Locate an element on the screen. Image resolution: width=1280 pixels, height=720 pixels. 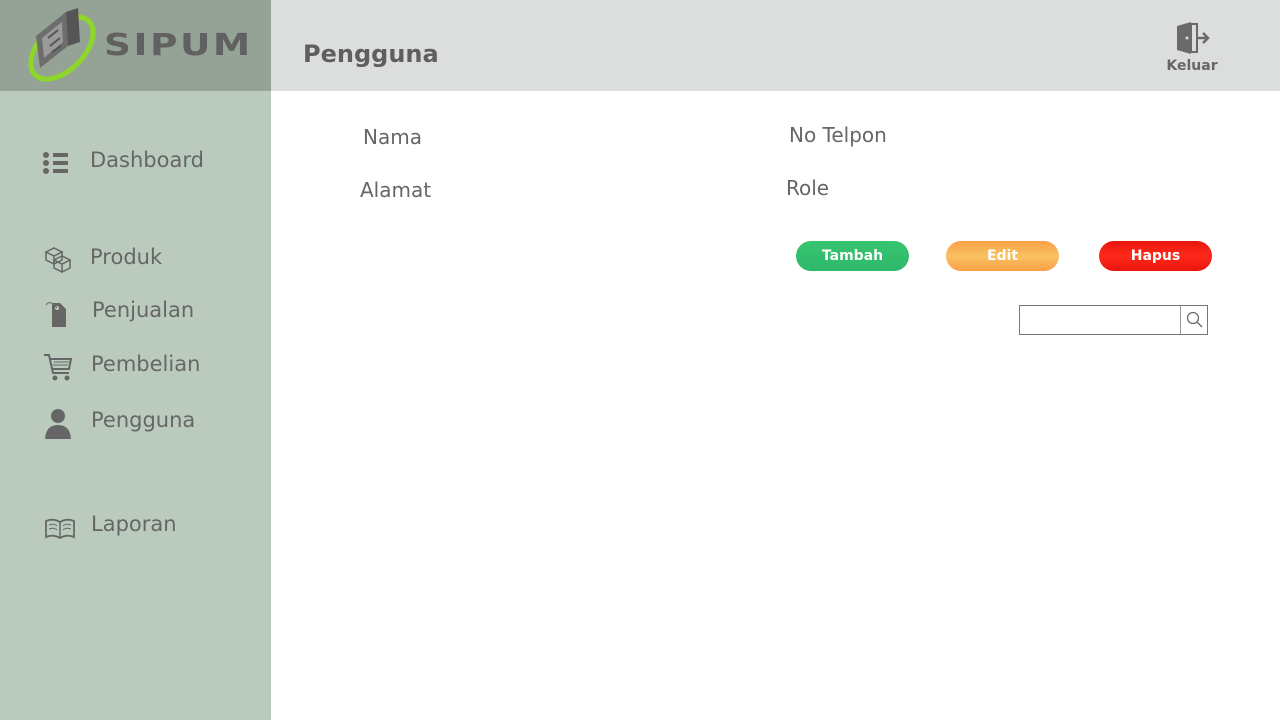
app-name: SIPUM is located at coordinates (178, 45).